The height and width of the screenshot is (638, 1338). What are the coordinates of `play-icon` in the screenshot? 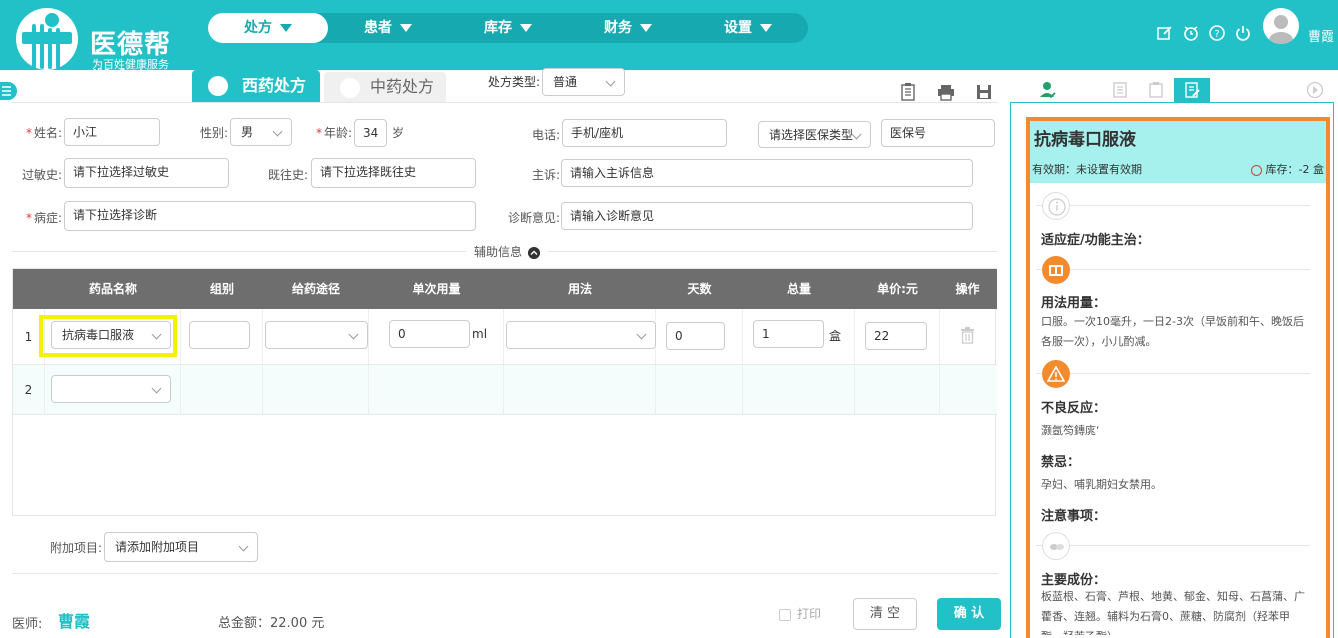 It's located at (1315, 90).